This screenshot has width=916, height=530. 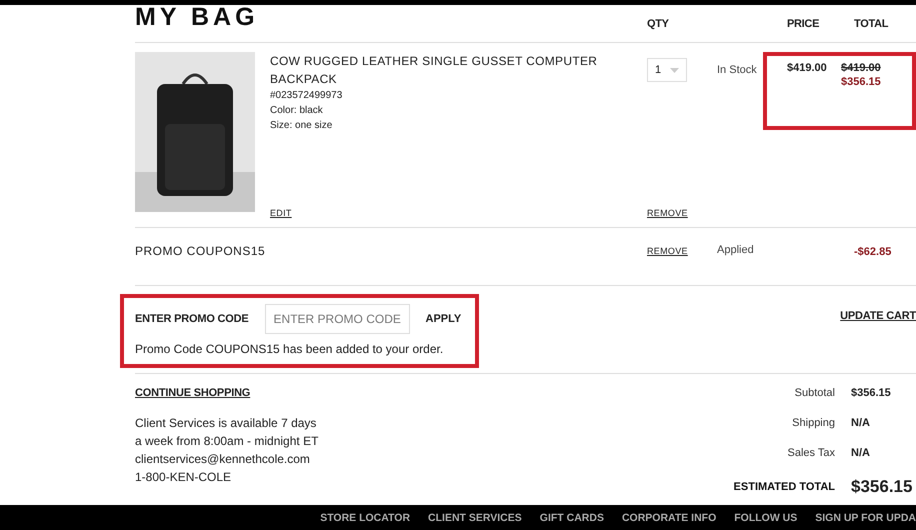 What do you see at coordinates (803, 24) in the screenshot?
I see `column-header: PRICE` at bounding box center [803, 24].